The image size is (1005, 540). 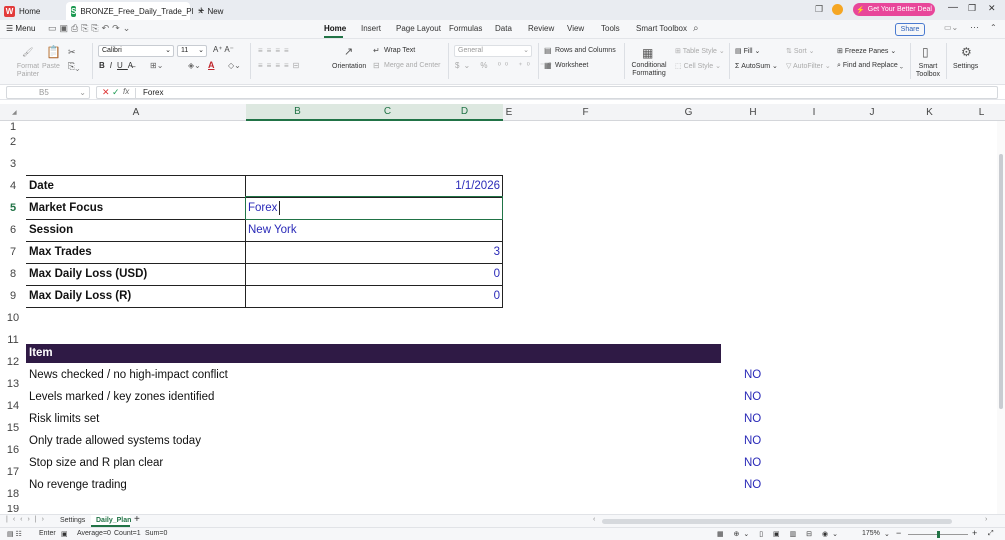 What do you see at coordinates (688, 112) in the screenshot?
I see `column-header: G` at bounding box center [688, 112].